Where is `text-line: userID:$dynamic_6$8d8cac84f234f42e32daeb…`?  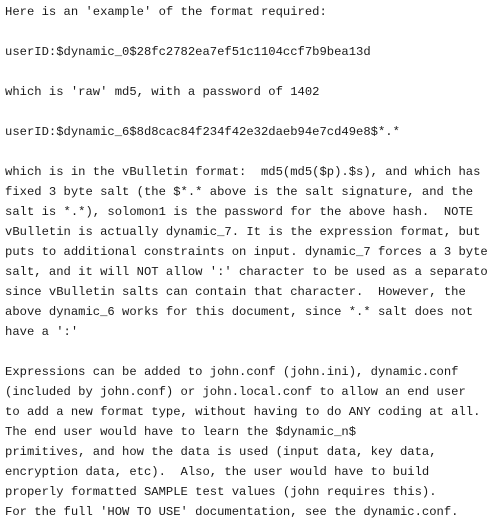
text-line: userID:$dynamic_6$8d8cac84f234f42e32daeb… is located at coordinates (202, 132).